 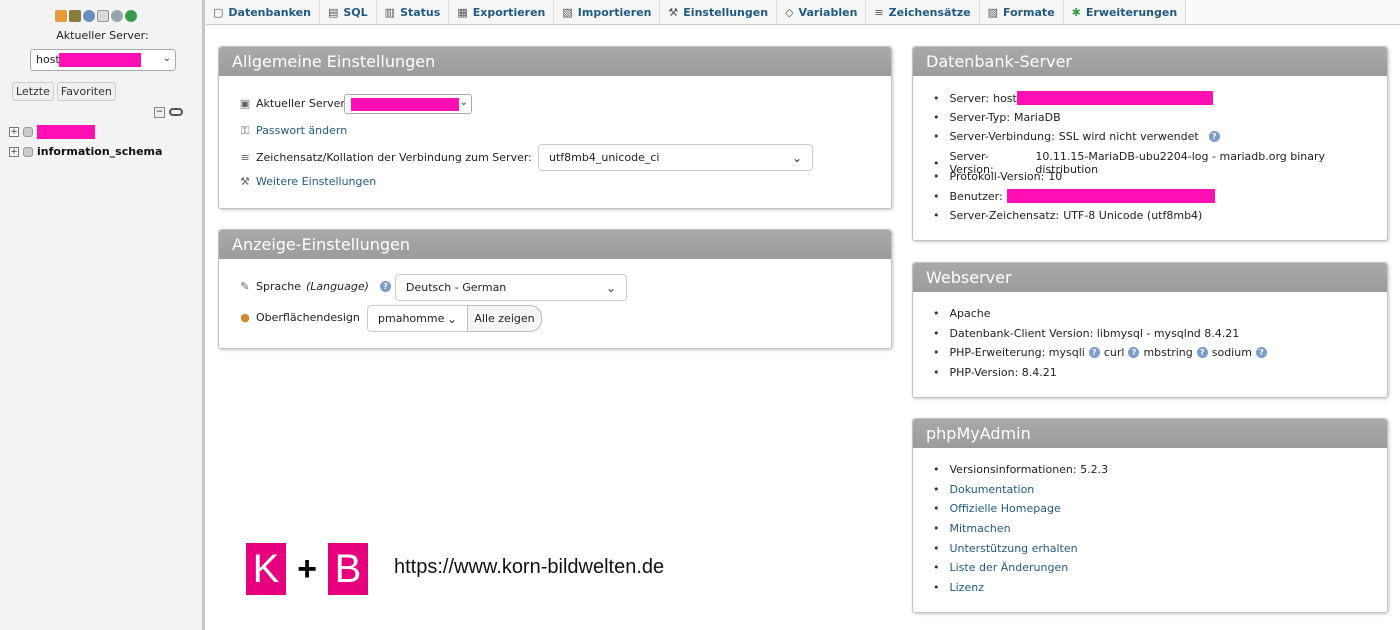 I want to click on current-server-row: ▣ Aktueller Server:, so click(x=294, y=103).